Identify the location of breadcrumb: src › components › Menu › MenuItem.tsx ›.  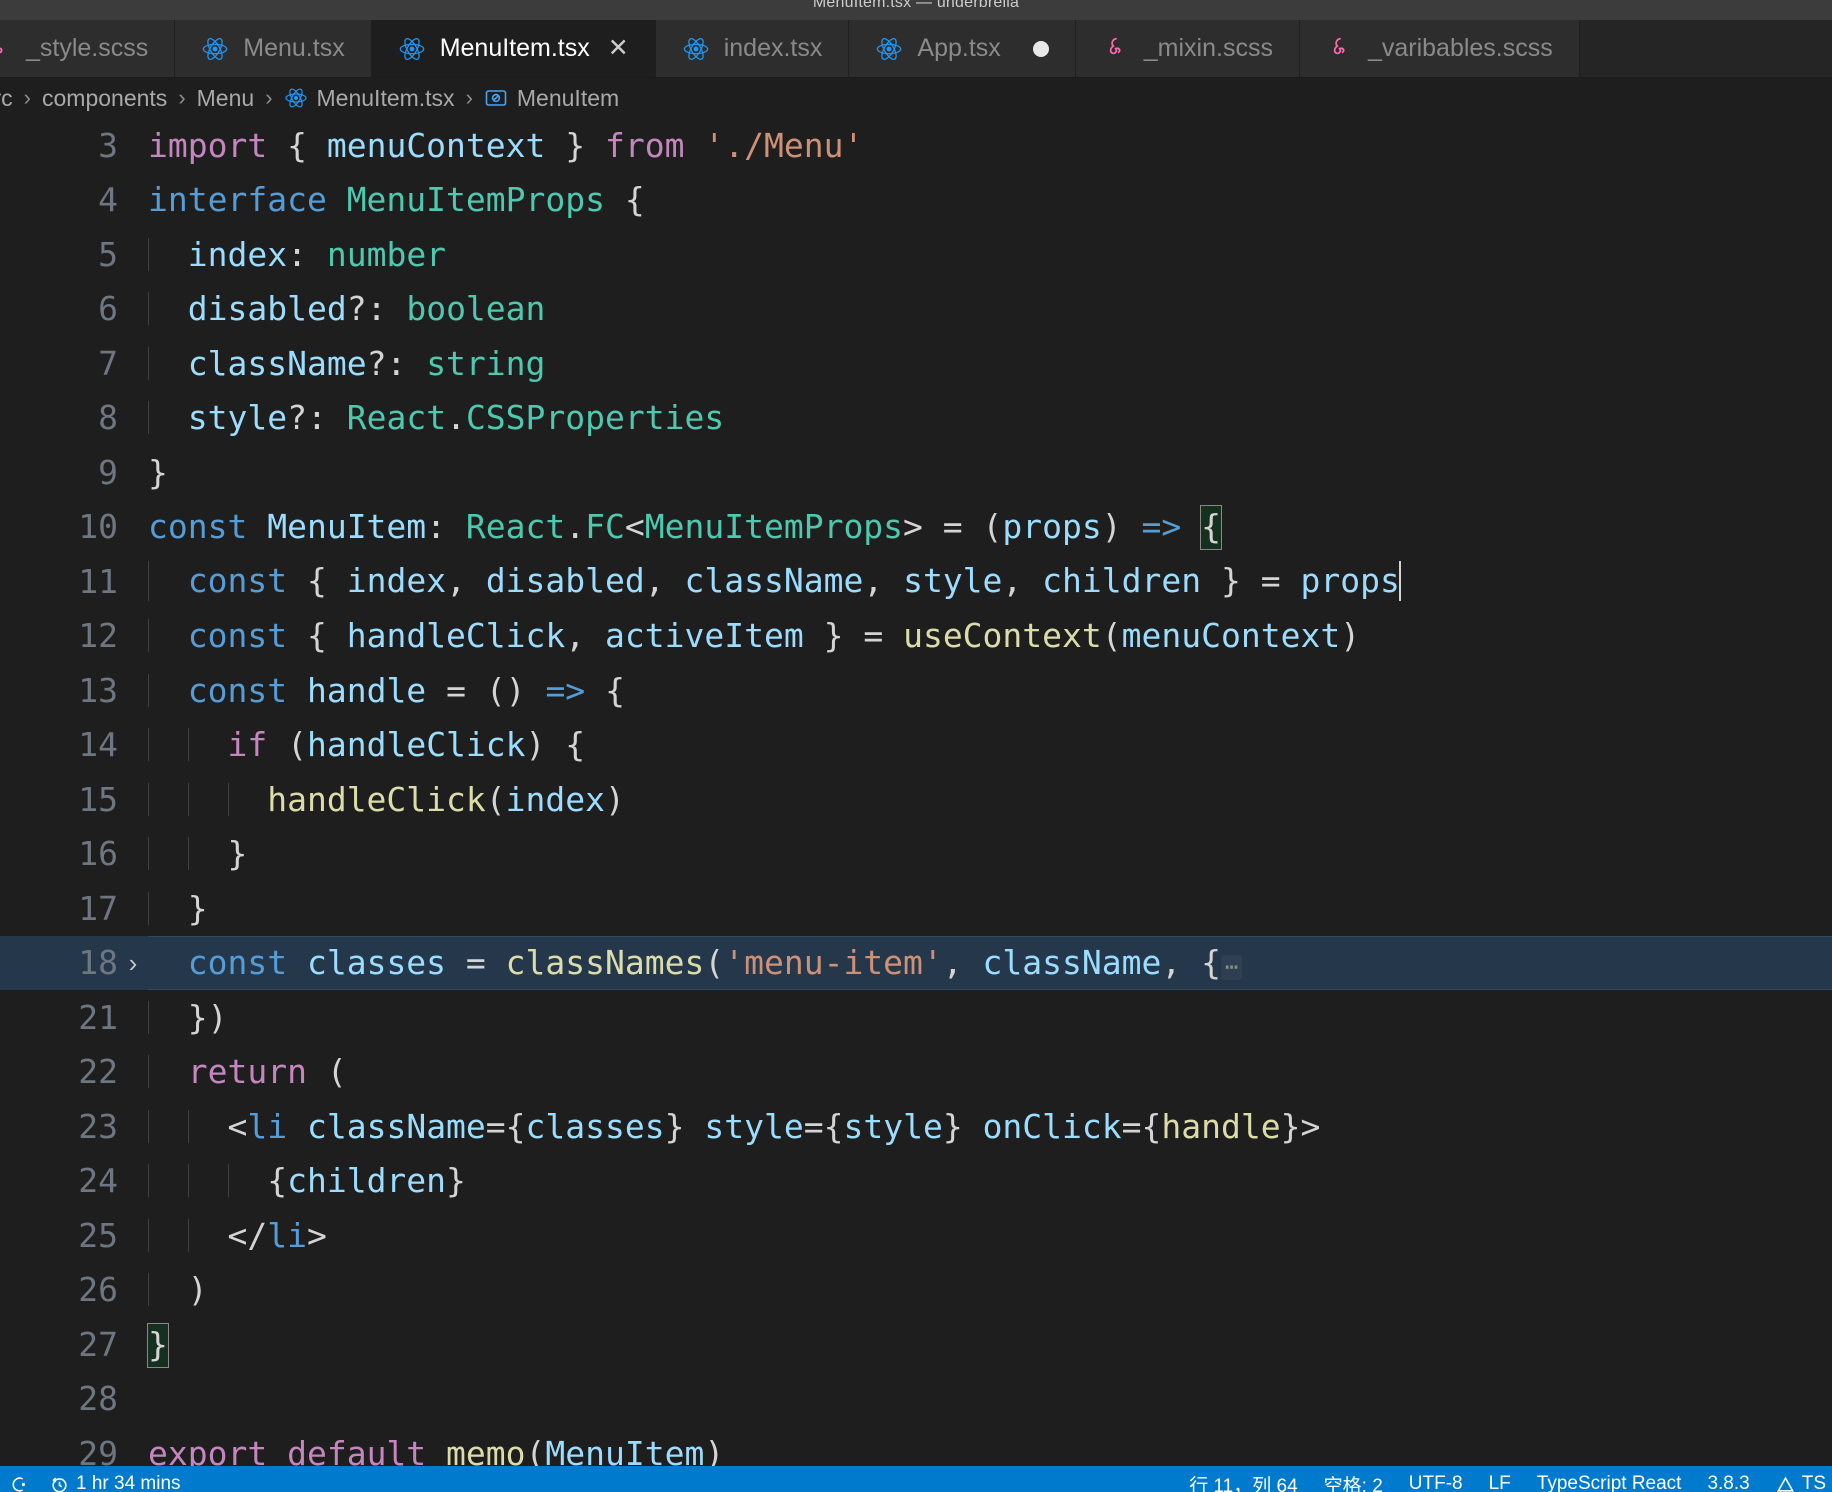
(916, 98).